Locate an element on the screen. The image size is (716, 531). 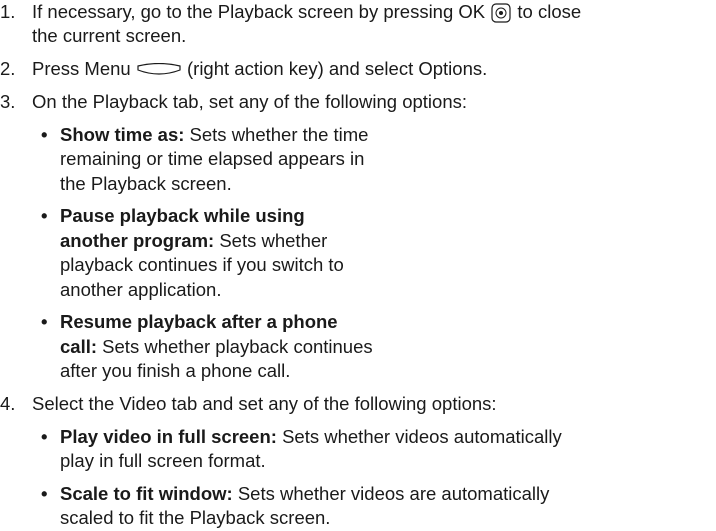
option-term: Show time as: is located at coordinates (122, 134).